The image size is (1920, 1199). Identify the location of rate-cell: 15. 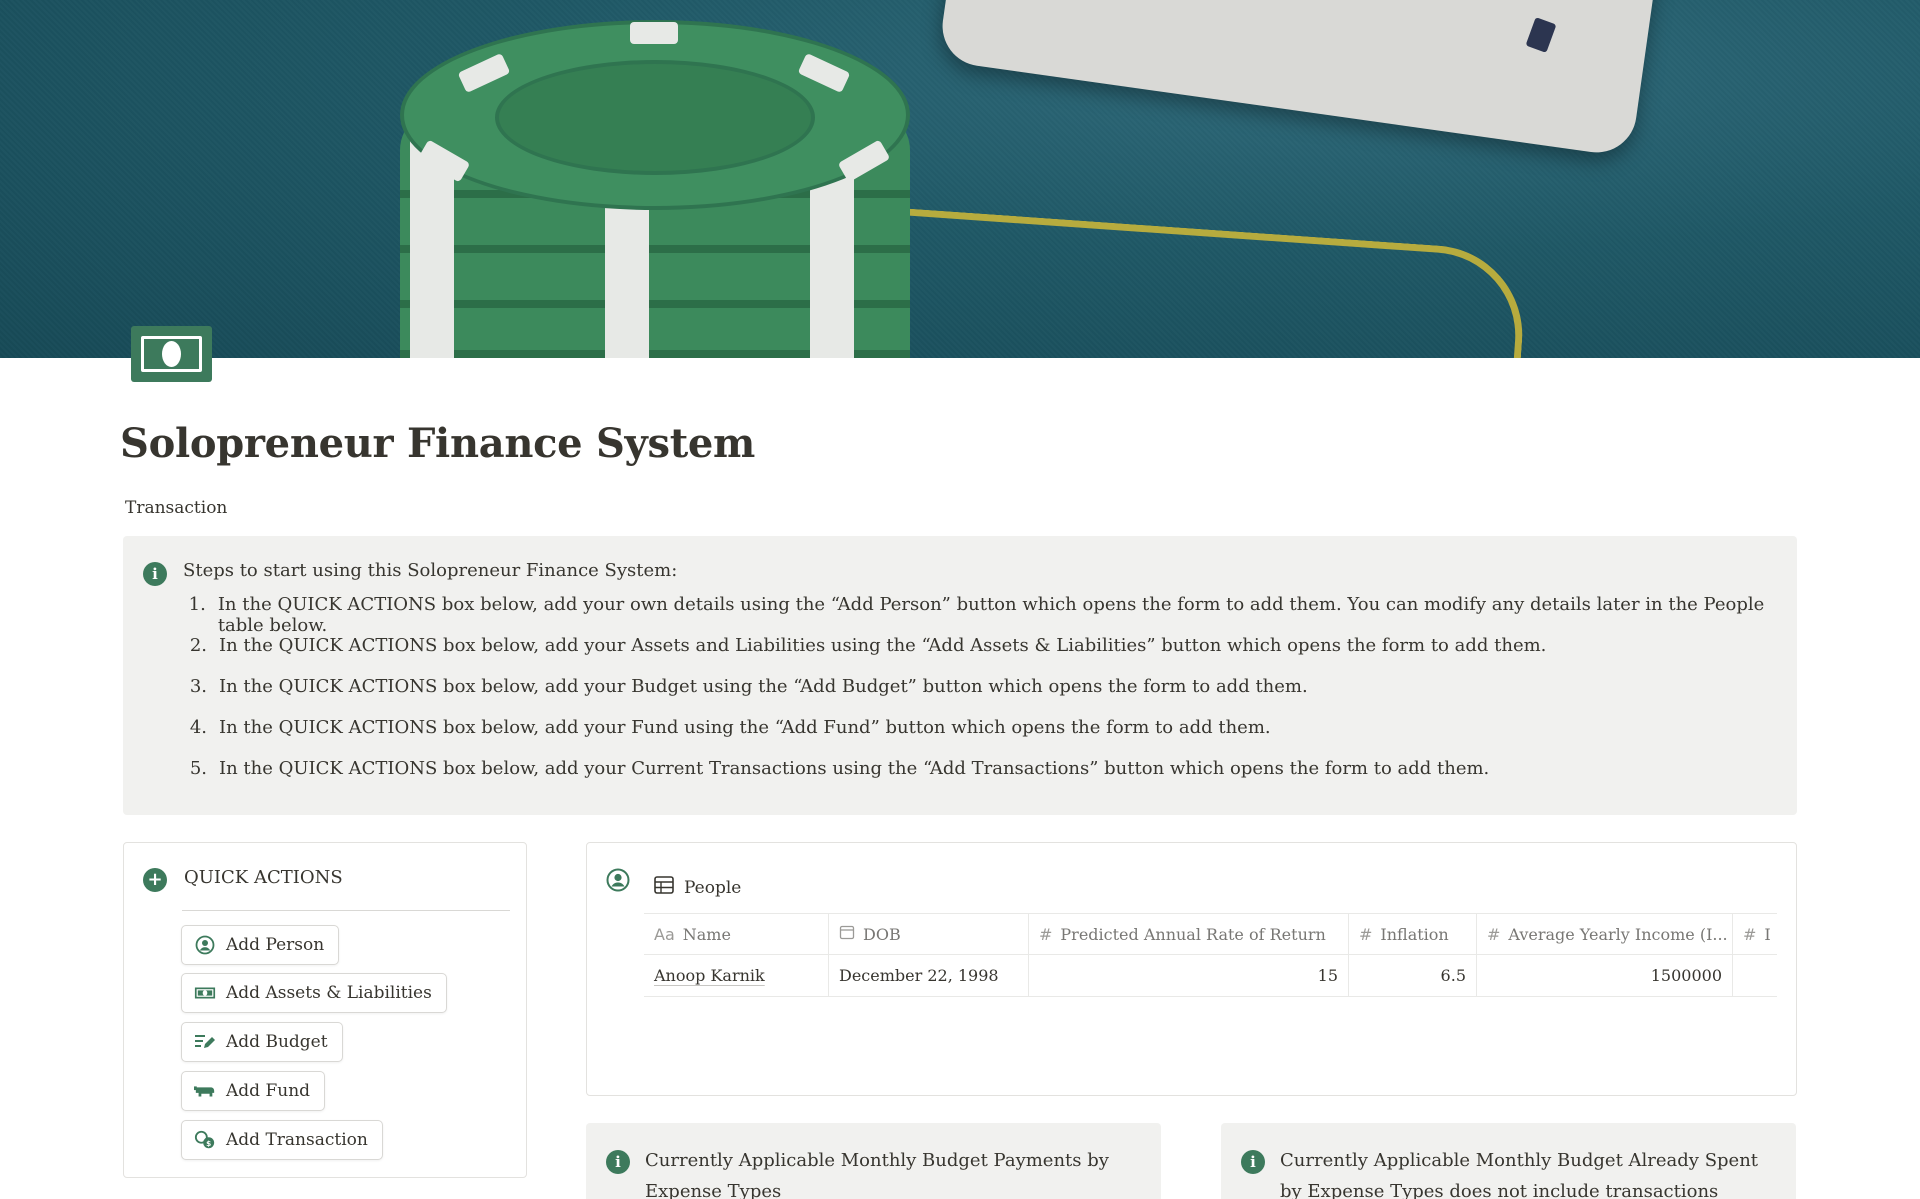
(1189, 975).